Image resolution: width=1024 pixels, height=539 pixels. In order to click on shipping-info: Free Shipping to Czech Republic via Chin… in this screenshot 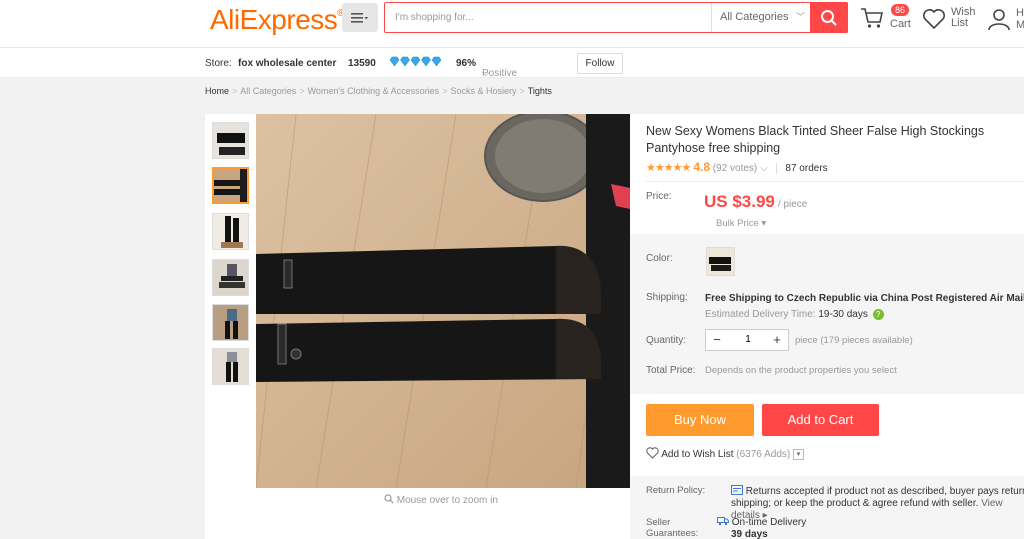, I will do `click(864, 298)`.